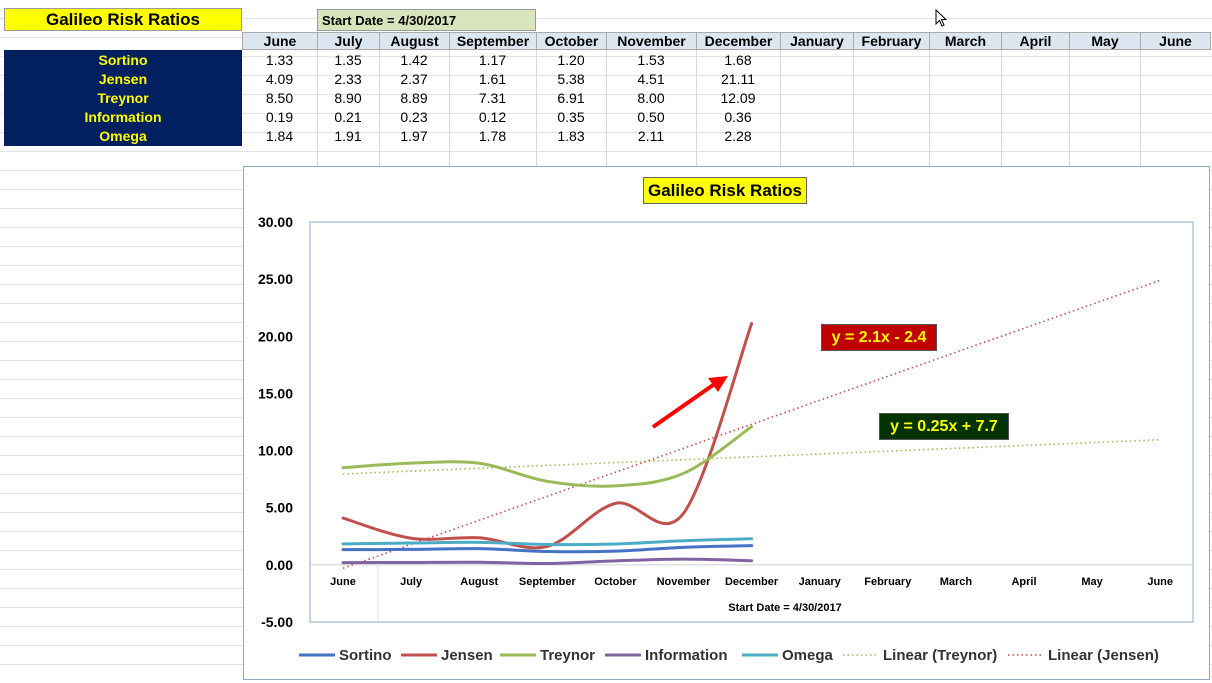  Describe the element at coordinates (275, 222) in the screenshot. I see `y-axis-tick-label: 30.00` at that location.